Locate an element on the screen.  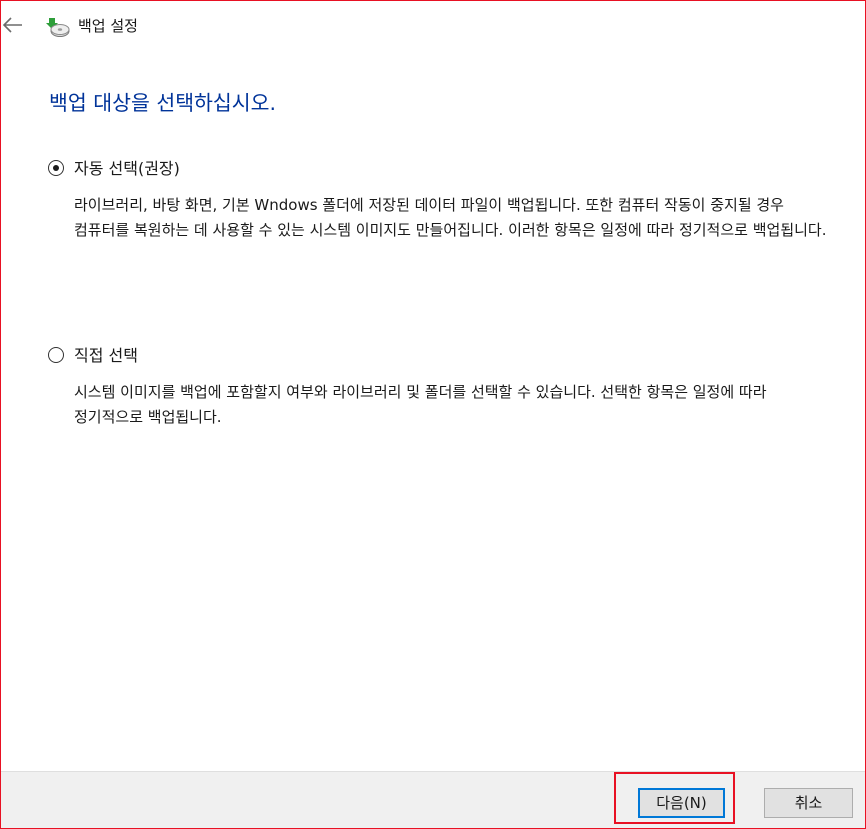
window-title: 백업 설정 is located at coordinates (108, 26).